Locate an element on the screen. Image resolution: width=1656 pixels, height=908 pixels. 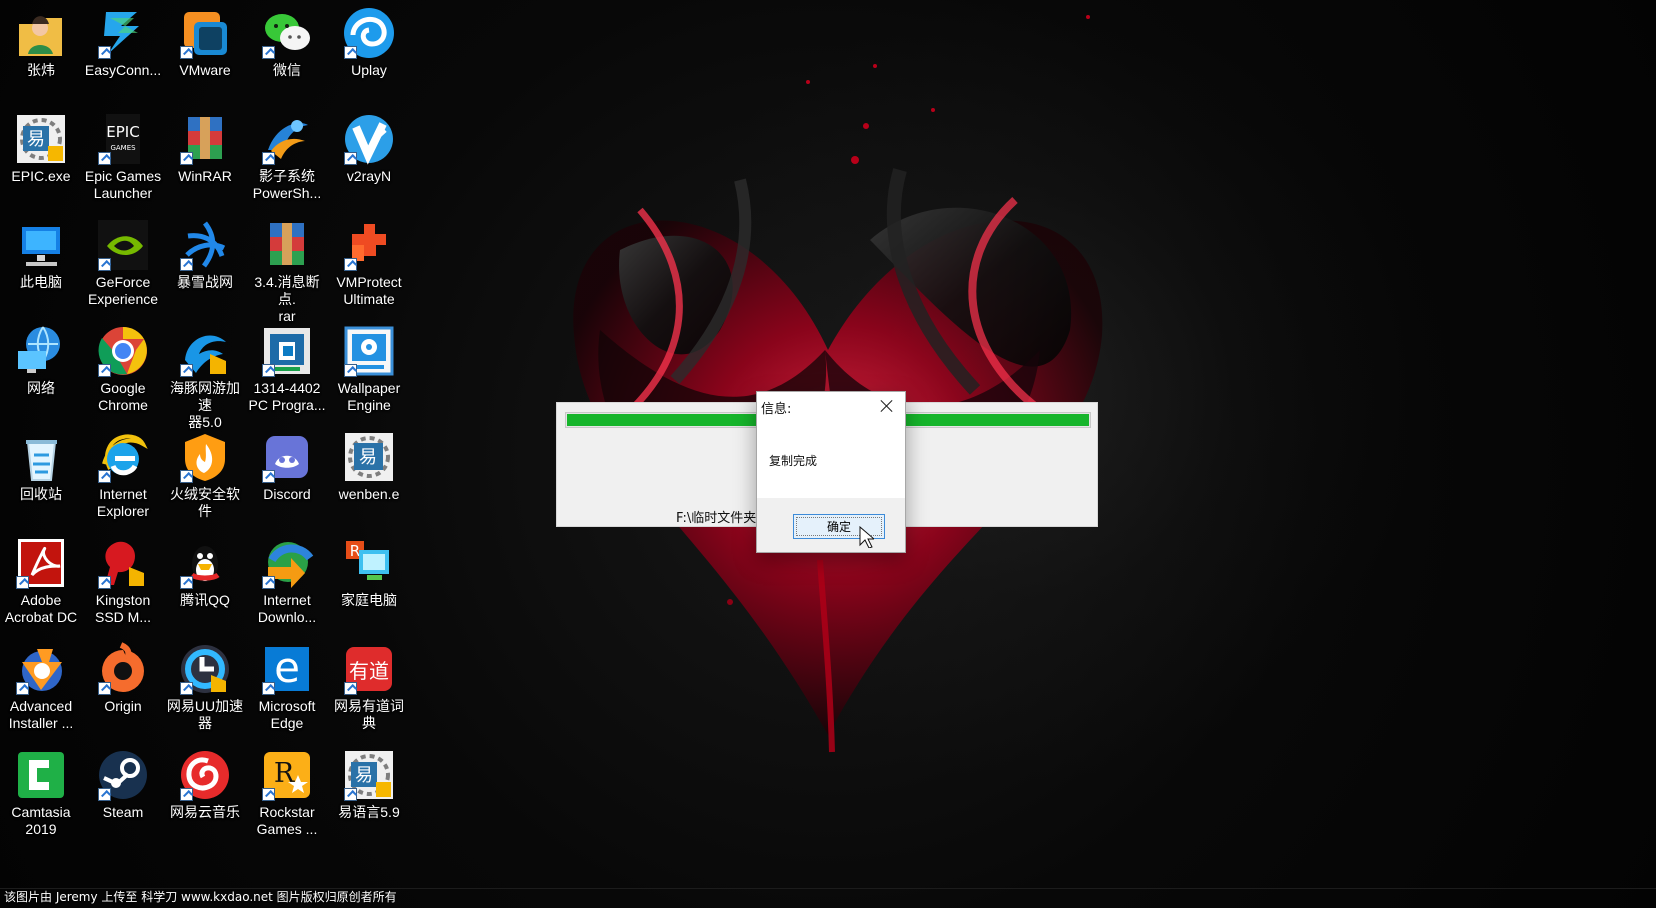
desktop-icon-edge: e Microsoft Edge is located at coordinates (287, 684).